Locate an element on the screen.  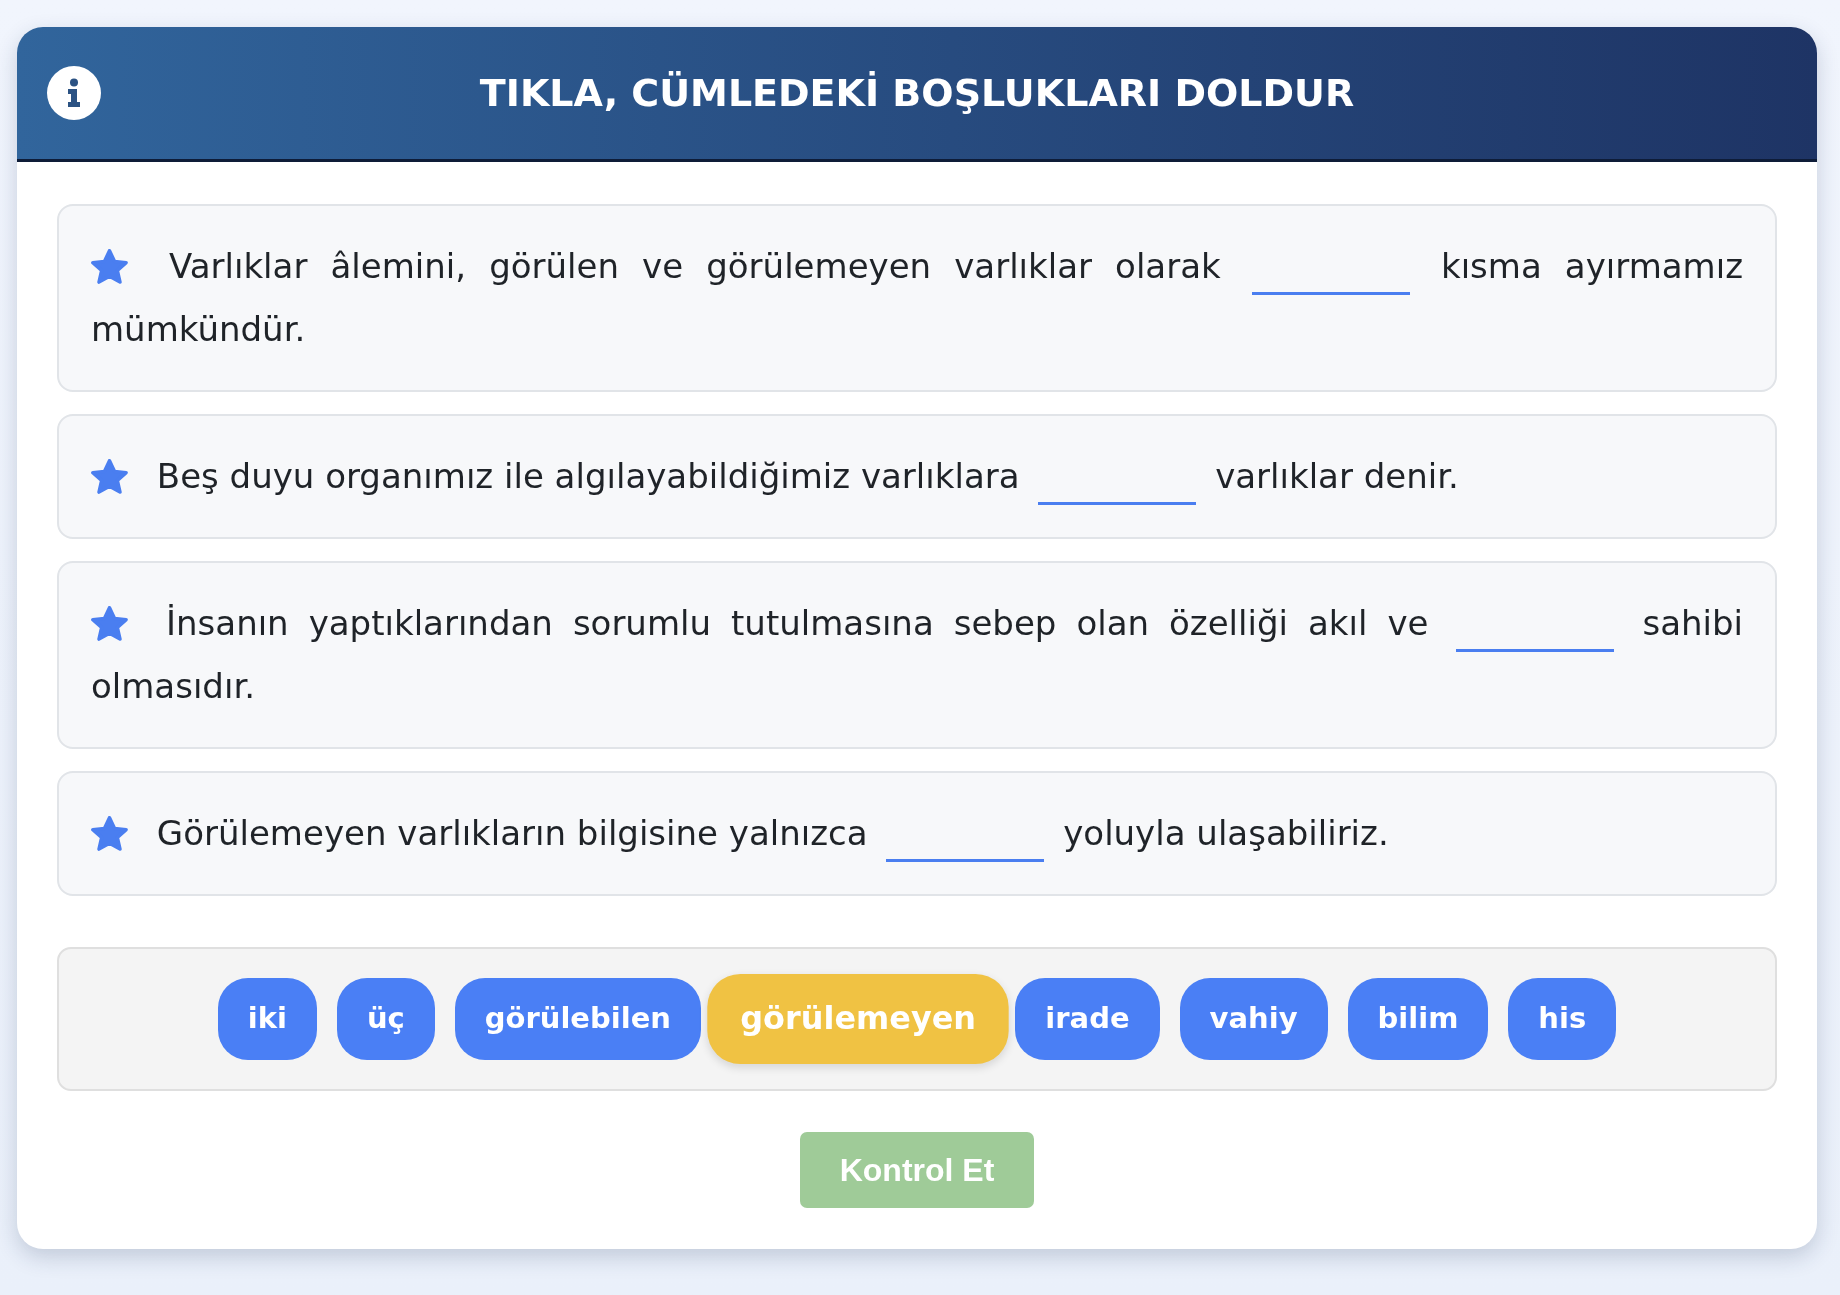
page-title: TIKLA, CÜMLEDEKİ BOŞLUKLARI DOLDUR is located at coordinates (917, 93).